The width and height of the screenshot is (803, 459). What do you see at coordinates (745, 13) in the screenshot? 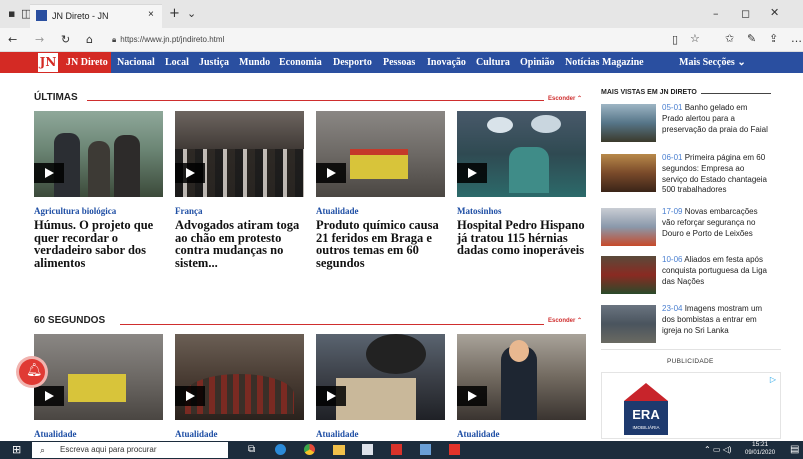
I see `maximize-icon: ◻` at bounding box center [745, 13].